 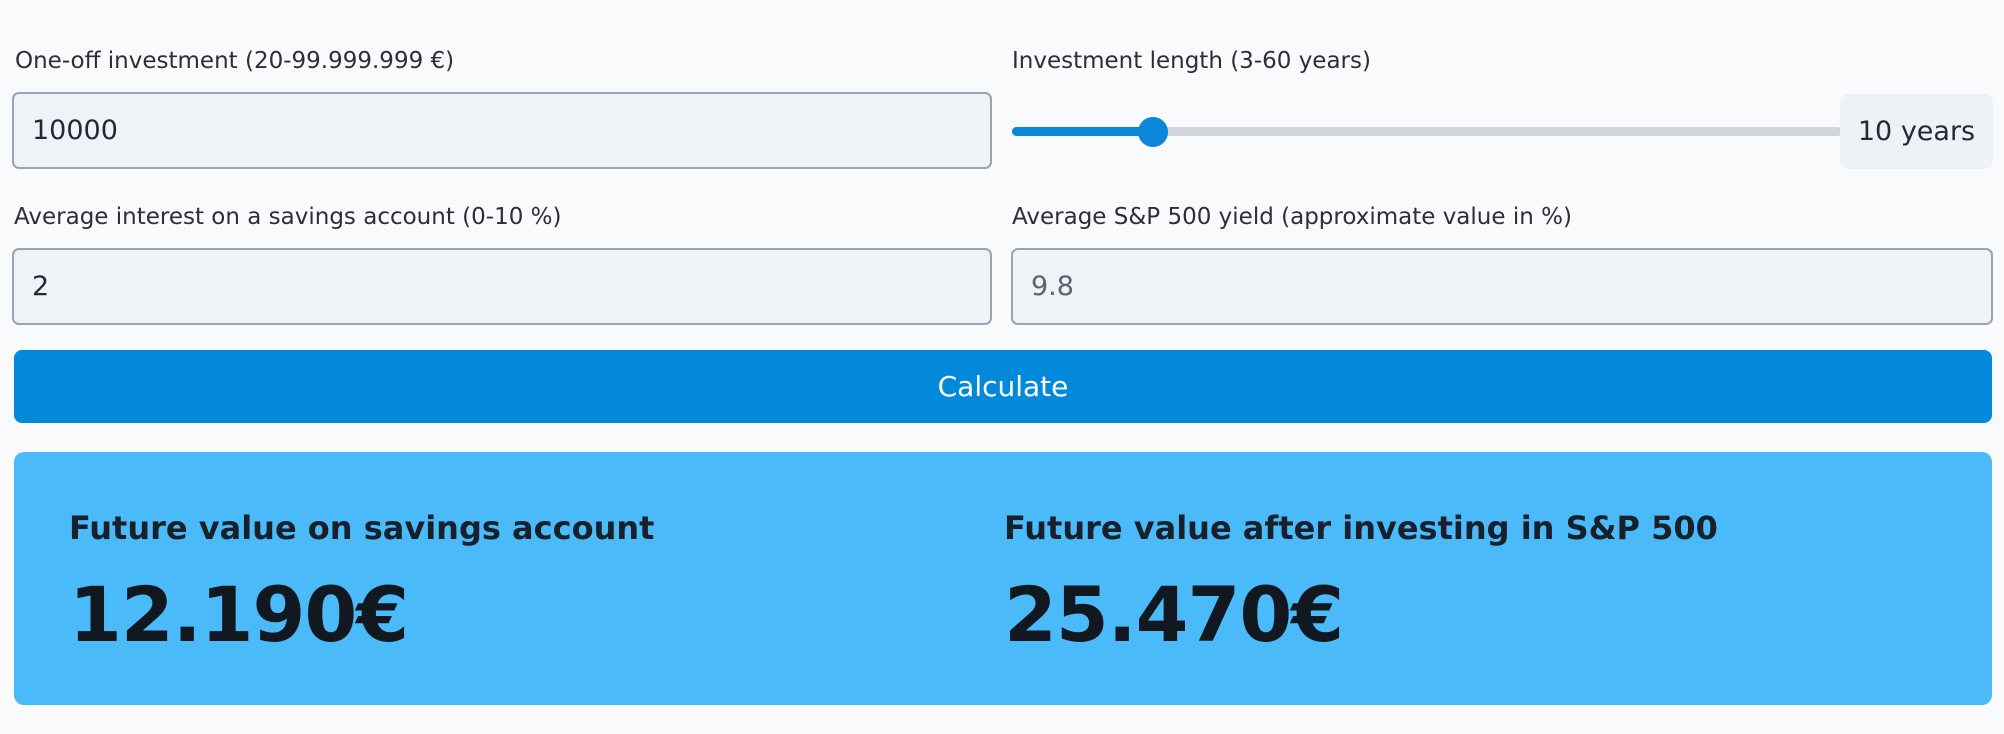 What do you see at coordinates (362, 528) in the screenshot?
I see `savings-result-title: Future value on savings account` at bounding box center [362, 528].